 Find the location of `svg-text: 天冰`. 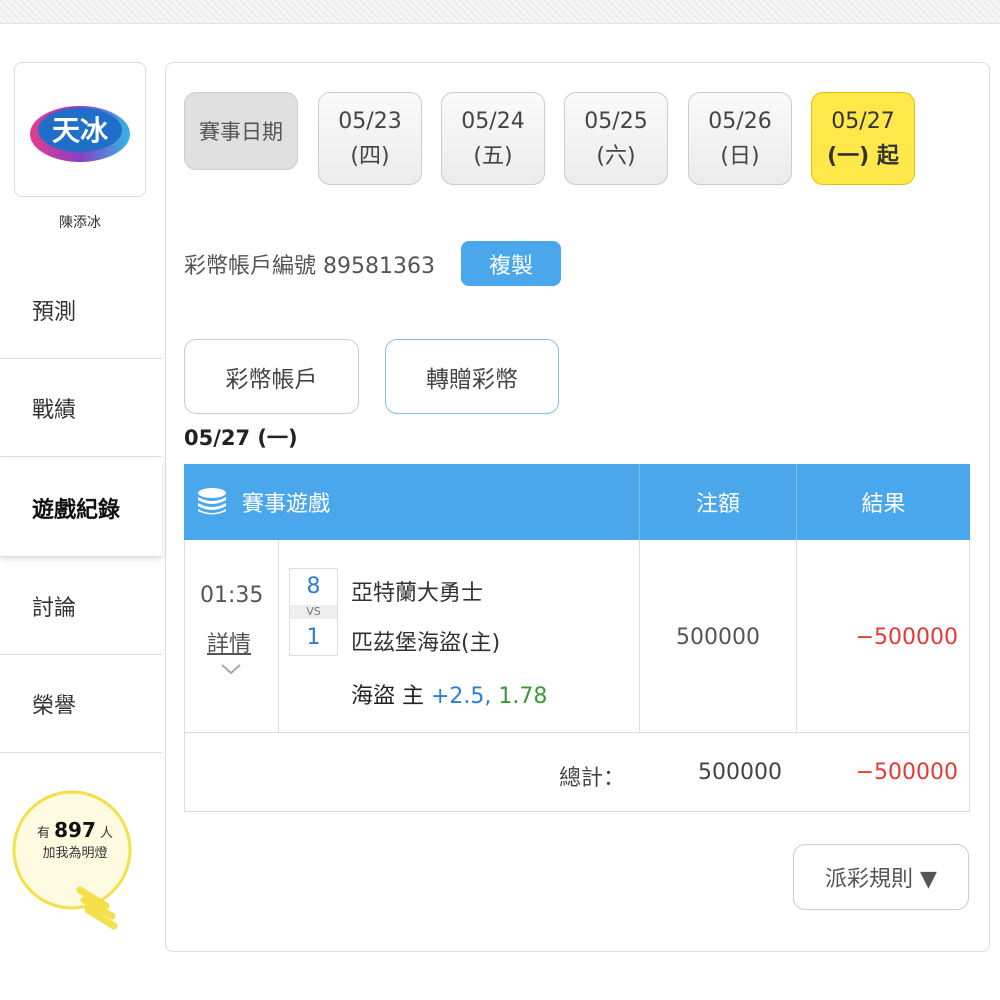

svg-text: 天冰 is located at coordinates (80, 130).